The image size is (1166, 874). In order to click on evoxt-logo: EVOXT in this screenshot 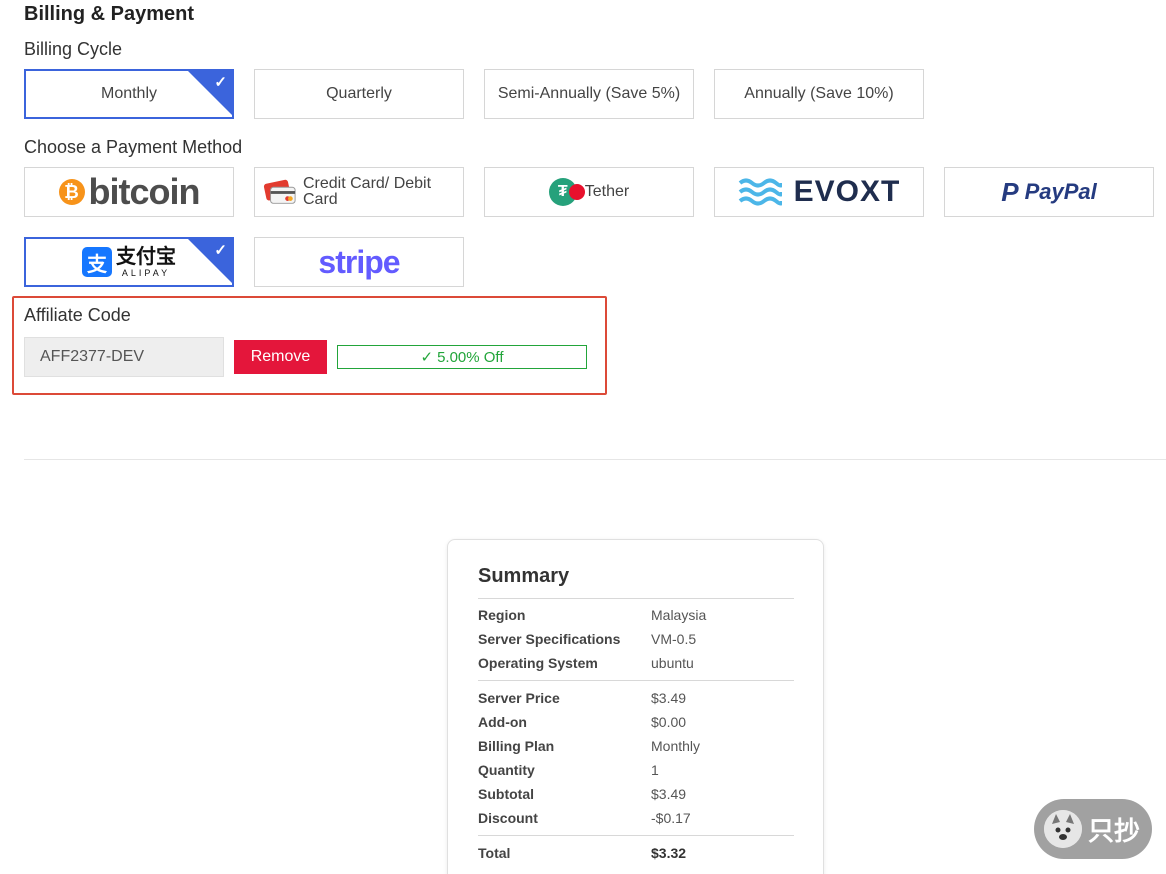, I will do `click(819, 192)`.